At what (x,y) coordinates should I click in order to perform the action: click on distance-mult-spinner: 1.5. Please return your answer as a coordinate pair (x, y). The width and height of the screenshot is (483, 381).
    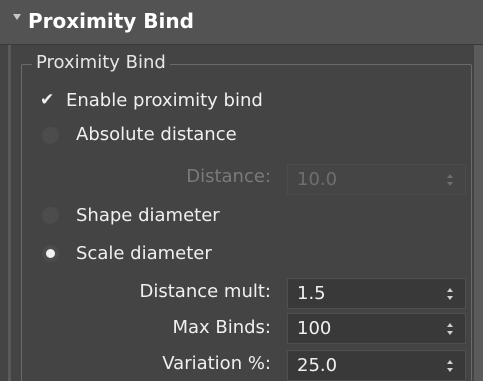
    Looking at the image, I should click on (376, 293).